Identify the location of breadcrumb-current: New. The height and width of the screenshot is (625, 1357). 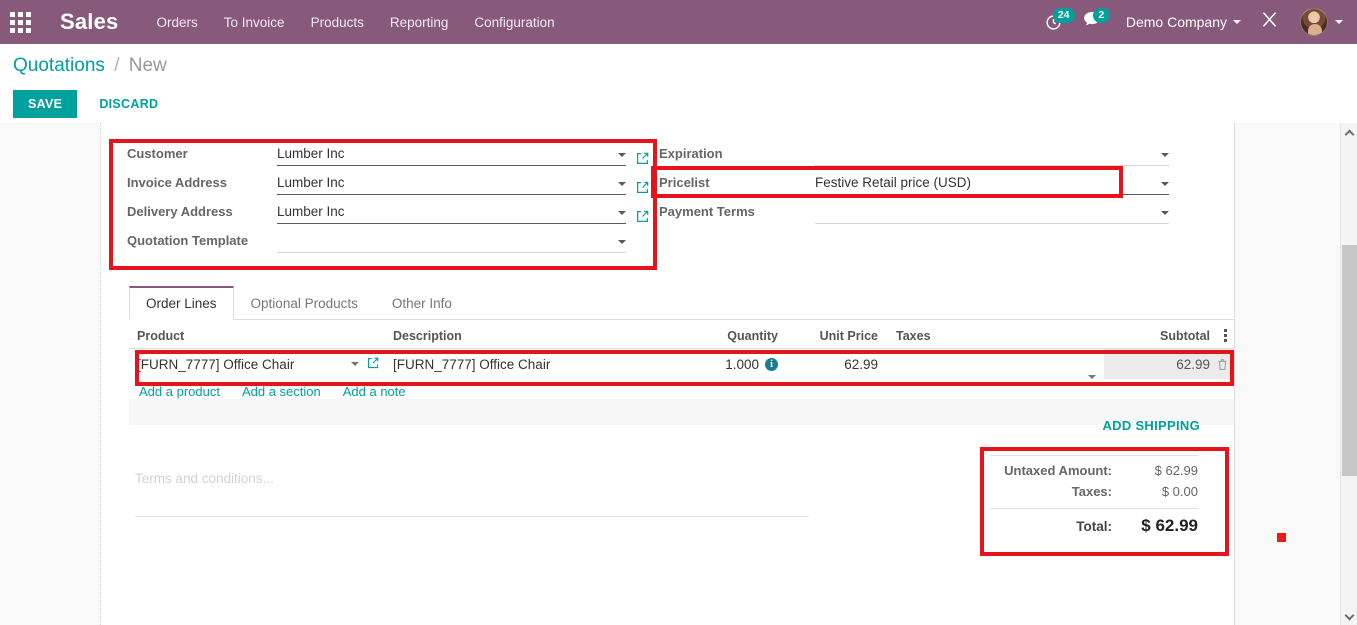
(147, 65).